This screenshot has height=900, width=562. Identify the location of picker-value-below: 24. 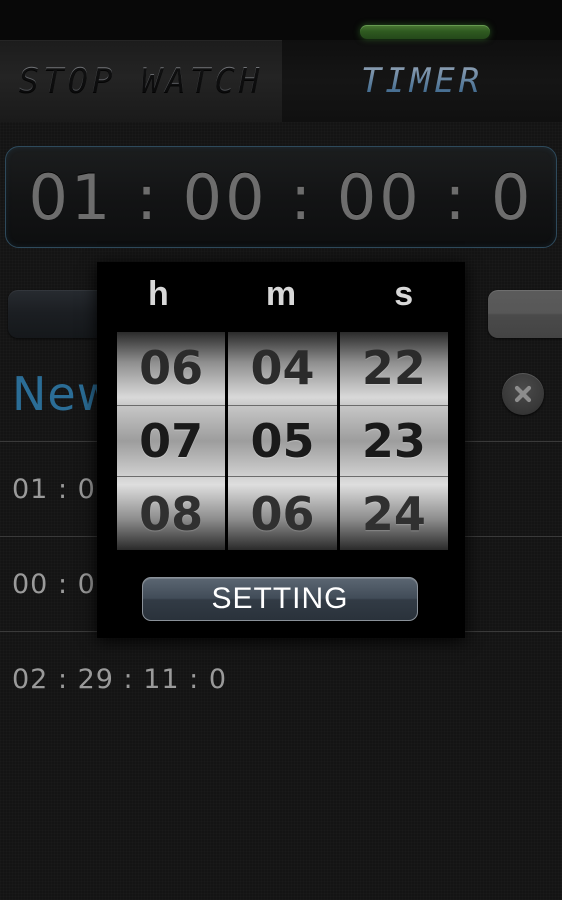
(394, 513).